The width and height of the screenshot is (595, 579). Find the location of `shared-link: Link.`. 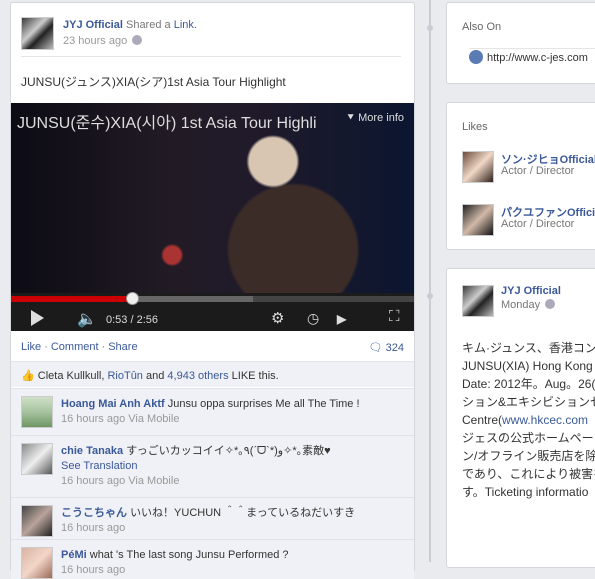

shared-link: Link. is located at coordinates (185, 25).